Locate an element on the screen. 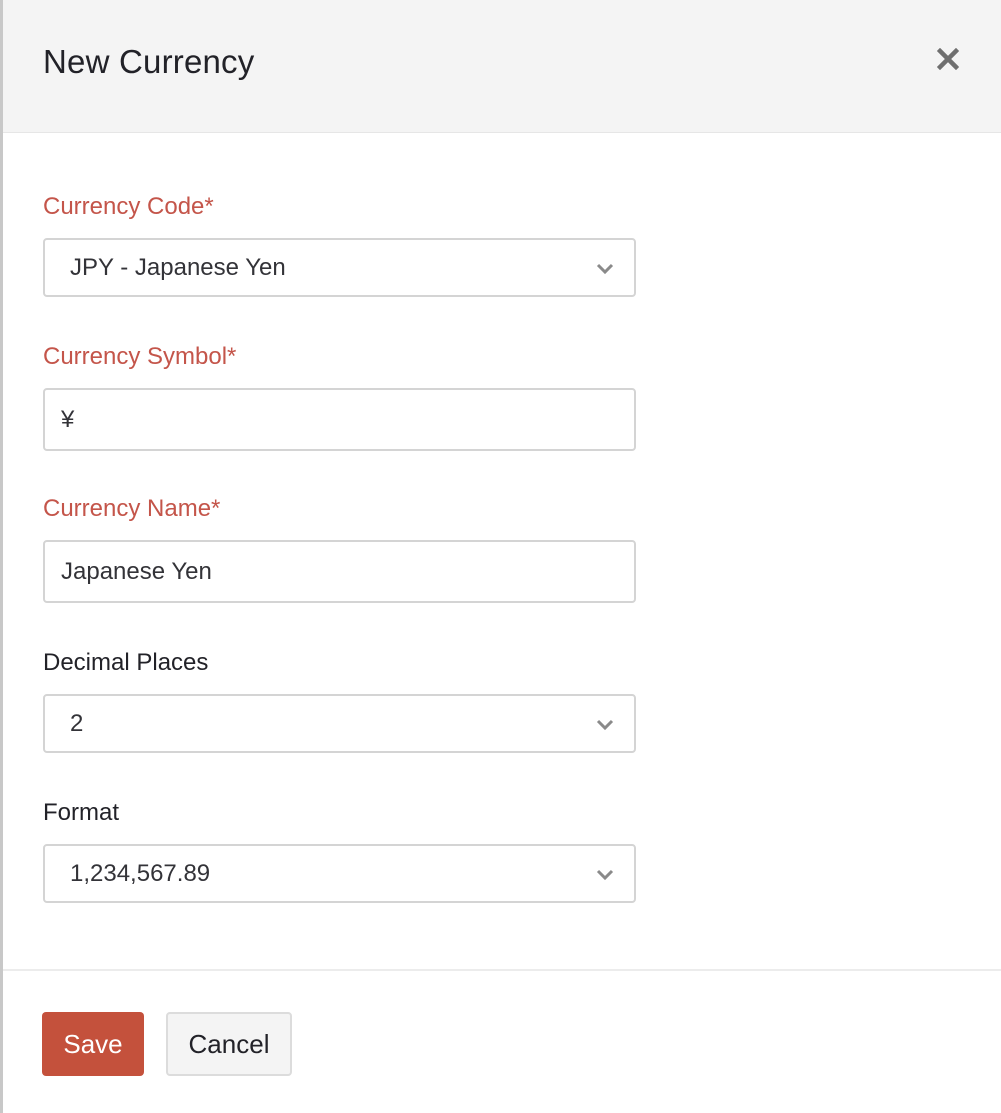 This screenshot has height=1113, width=1001. currency-symbol-value: ¥ is located at coordinates (68, 419).